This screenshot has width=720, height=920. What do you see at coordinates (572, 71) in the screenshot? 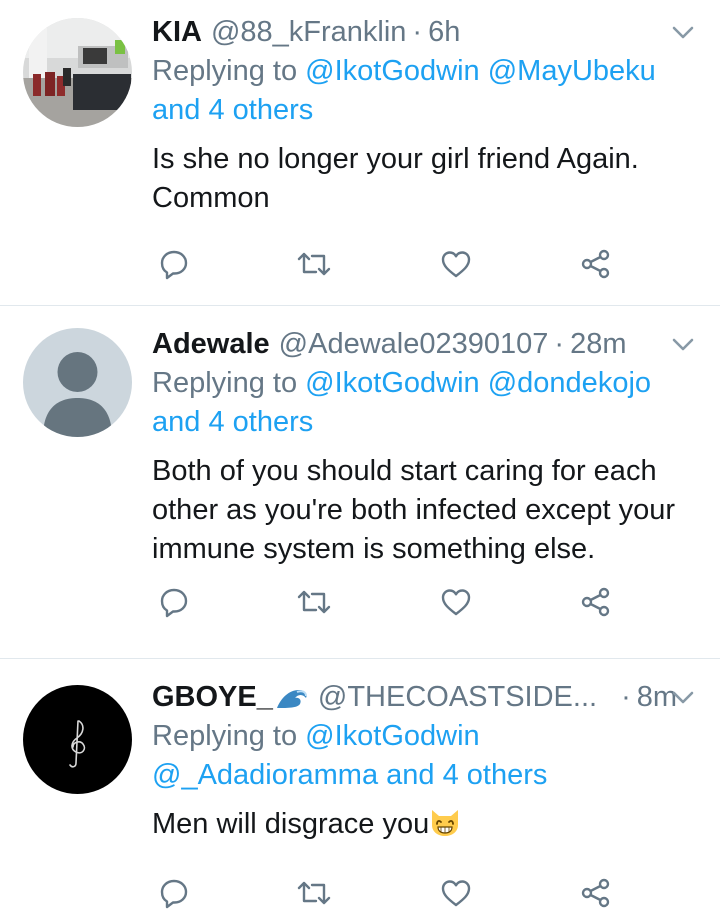
I see `mention-link: @MayUbeku` at bounding box center [572, 71].